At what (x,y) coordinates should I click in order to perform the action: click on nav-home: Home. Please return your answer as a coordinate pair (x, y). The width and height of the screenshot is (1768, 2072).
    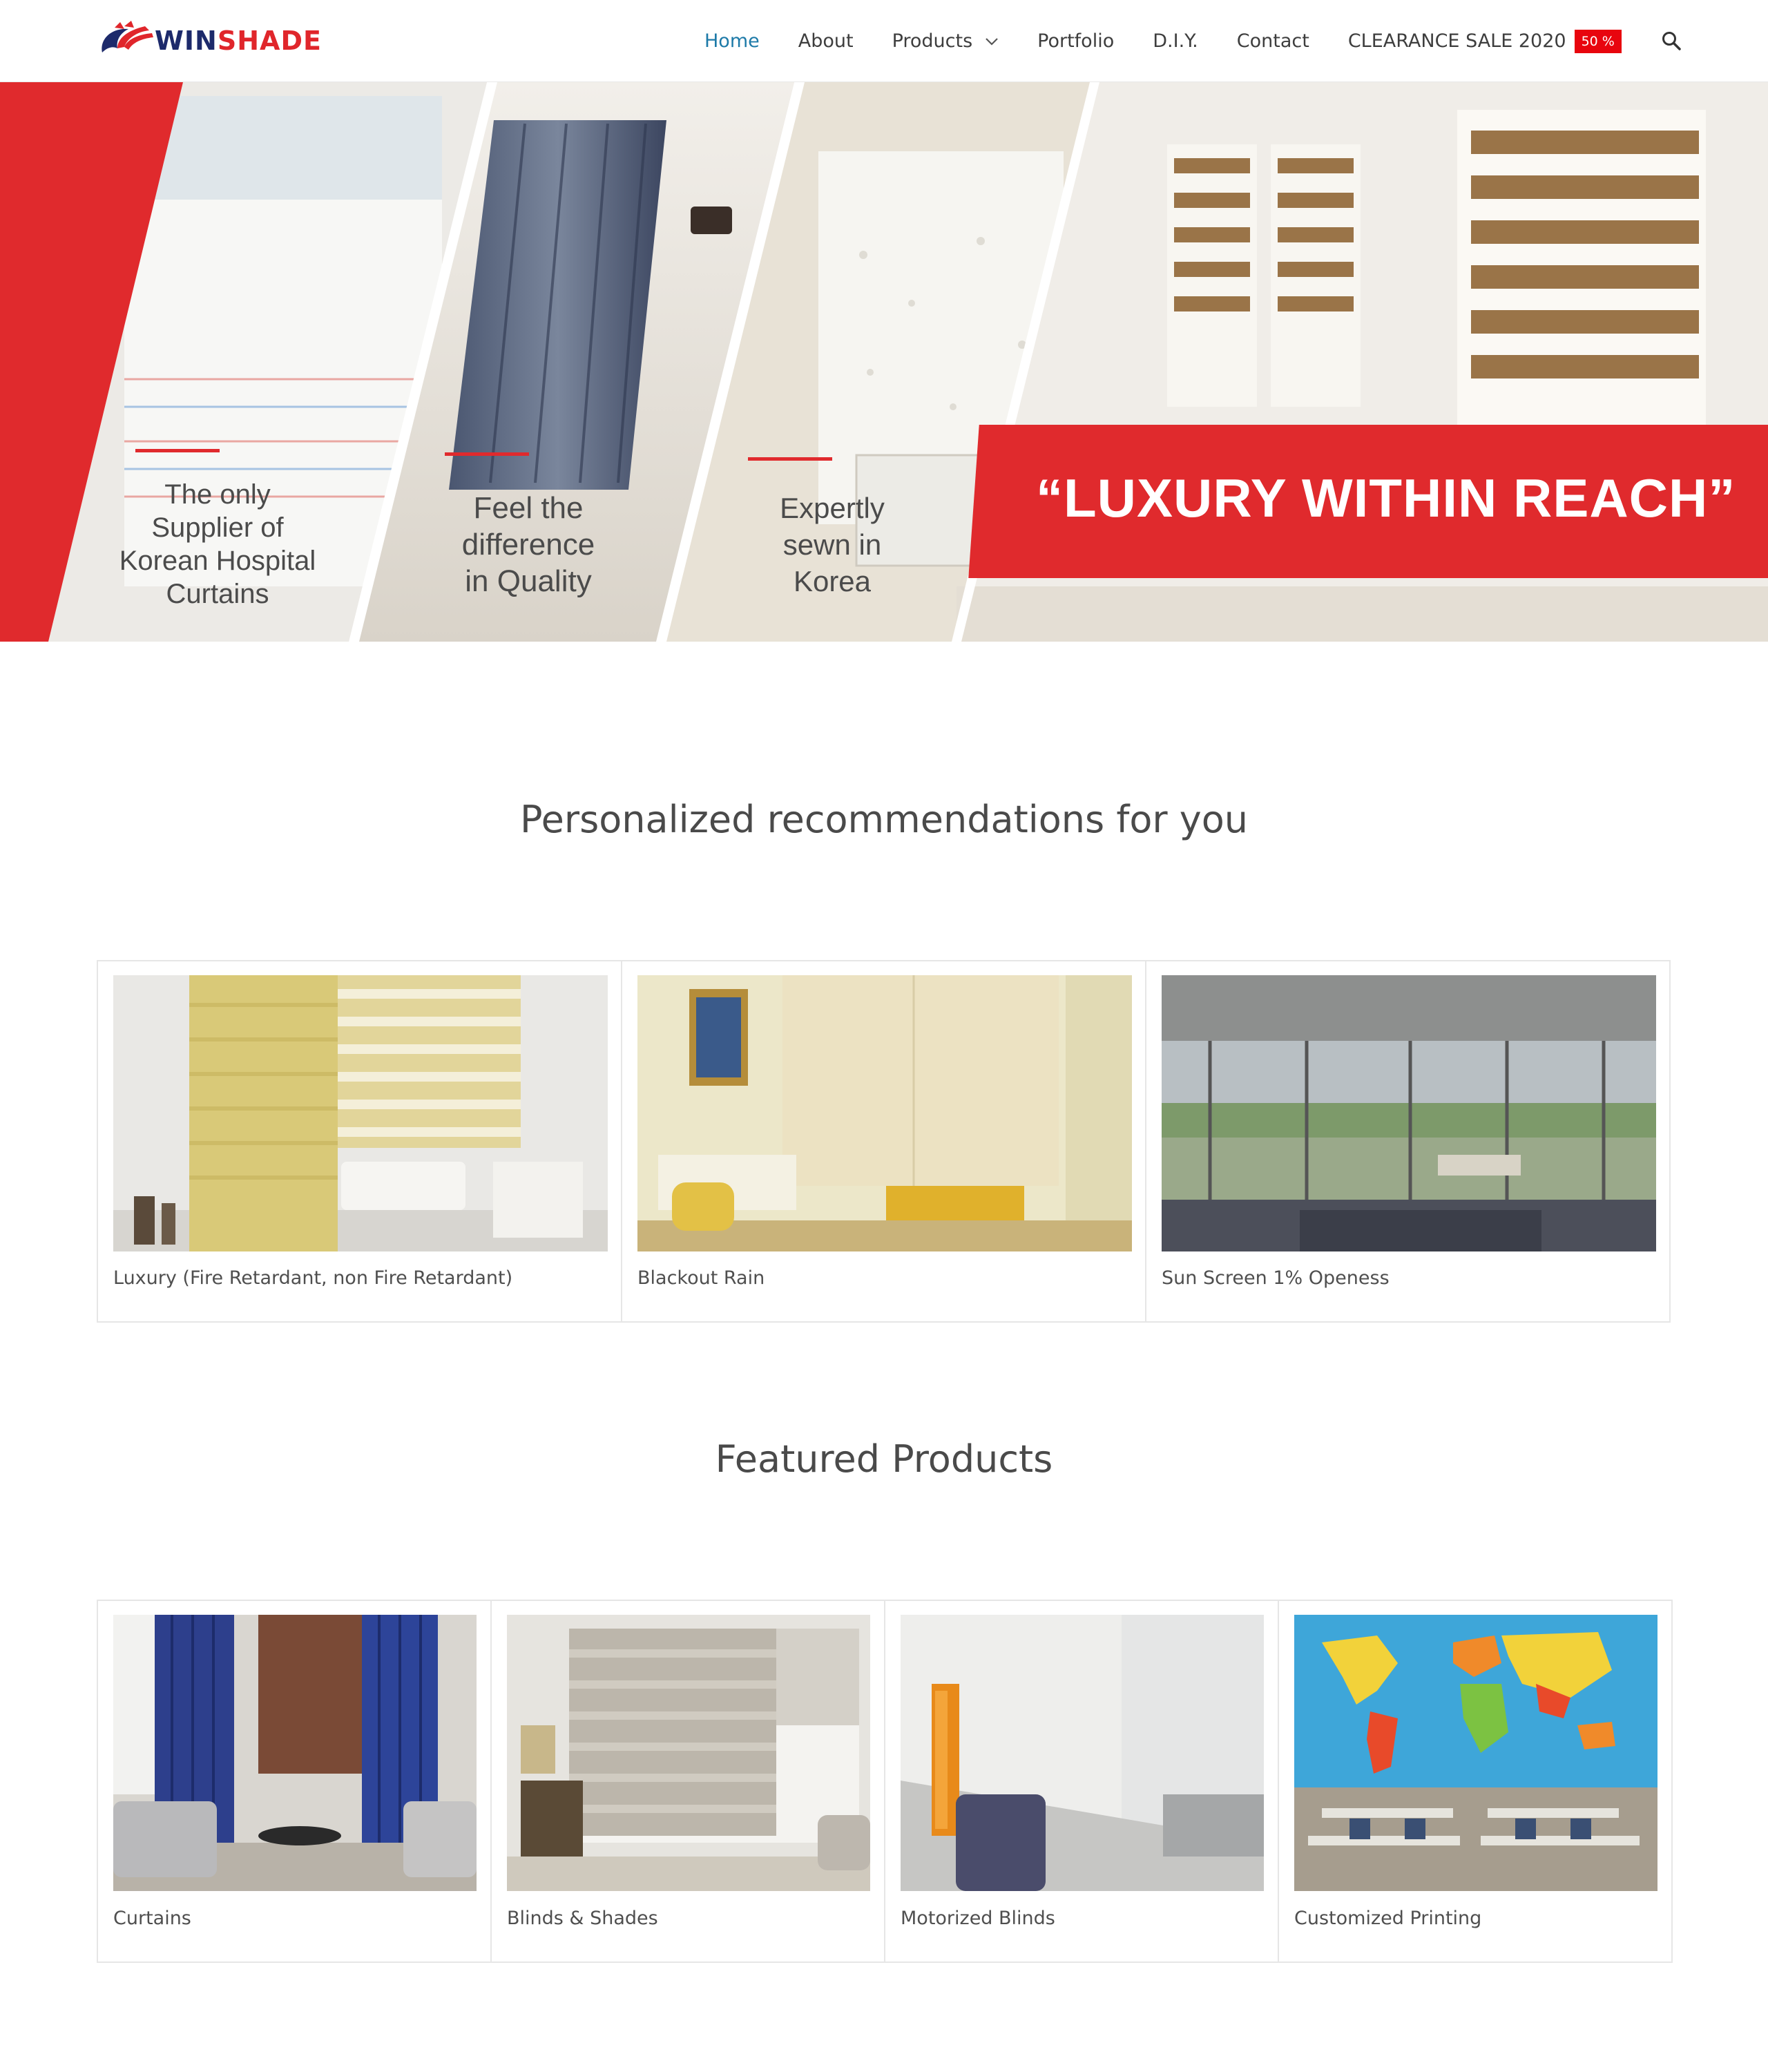
    Looking at the image, I should click on (732, 41).